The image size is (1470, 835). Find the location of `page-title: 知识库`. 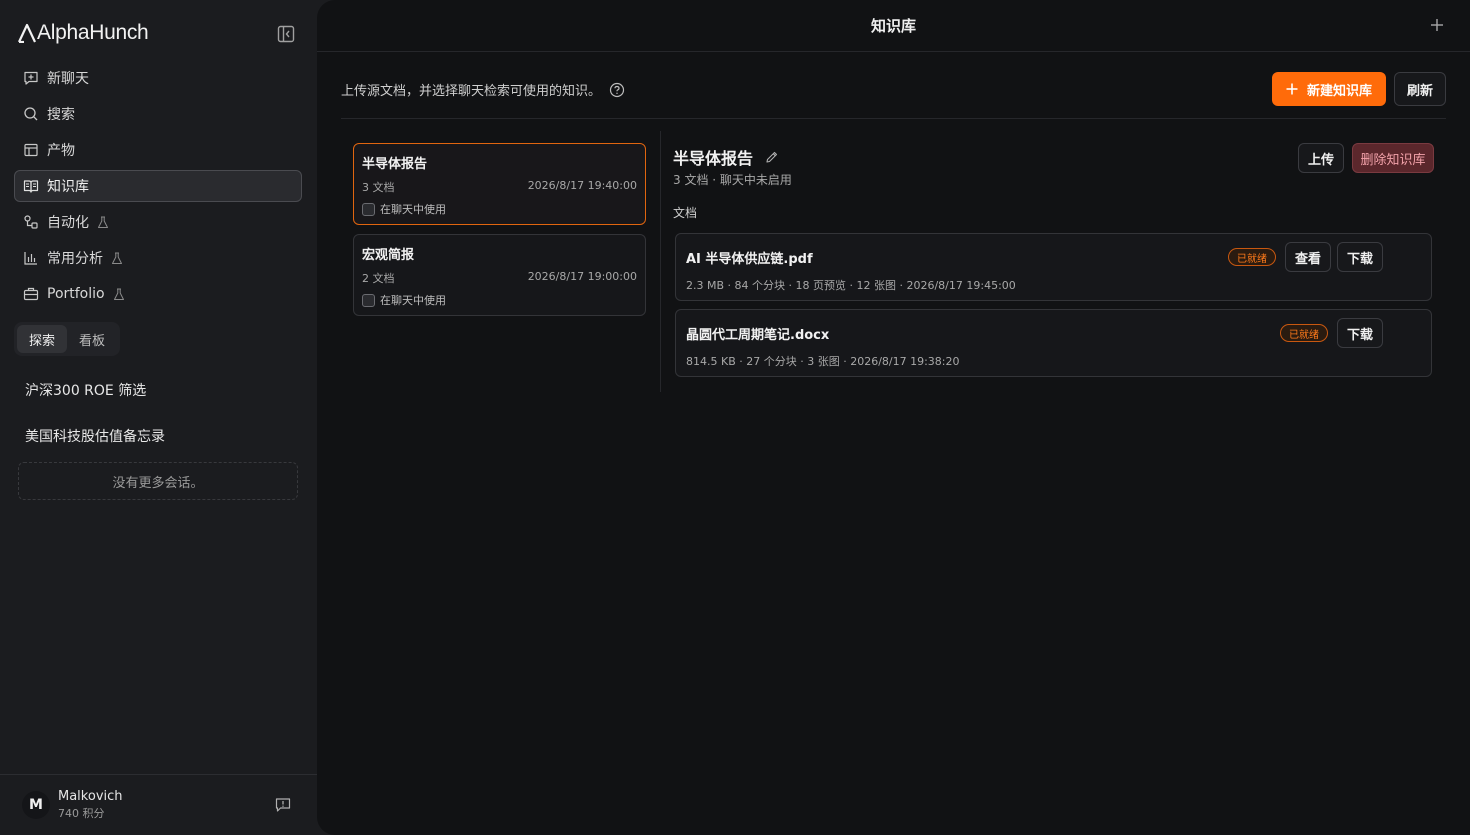

page-title: 知识库 is located at coordinates (893, 26).